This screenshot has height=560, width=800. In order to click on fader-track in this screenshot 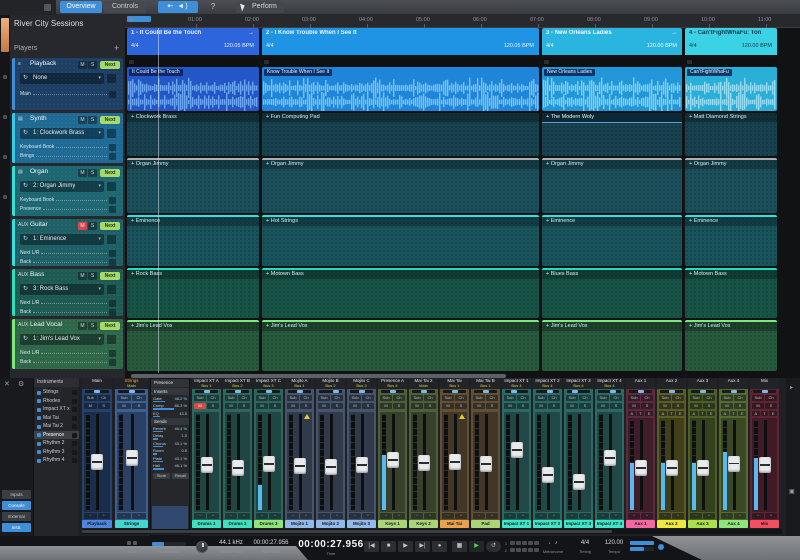, I will do `click(579, 462)`.